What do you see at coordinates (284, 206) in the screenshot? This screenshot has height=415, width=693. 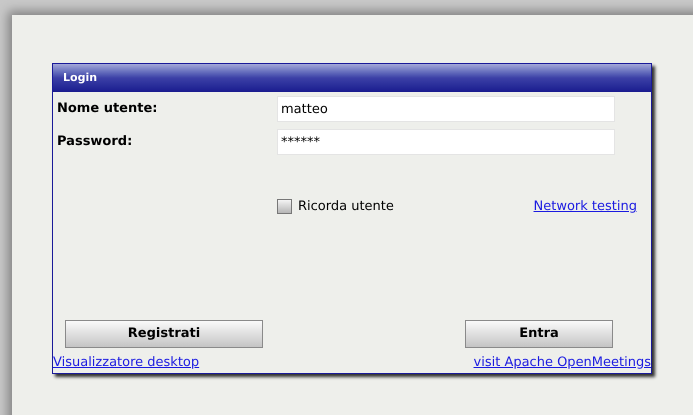 I see `checkbox` at bounding box center [284, 206].